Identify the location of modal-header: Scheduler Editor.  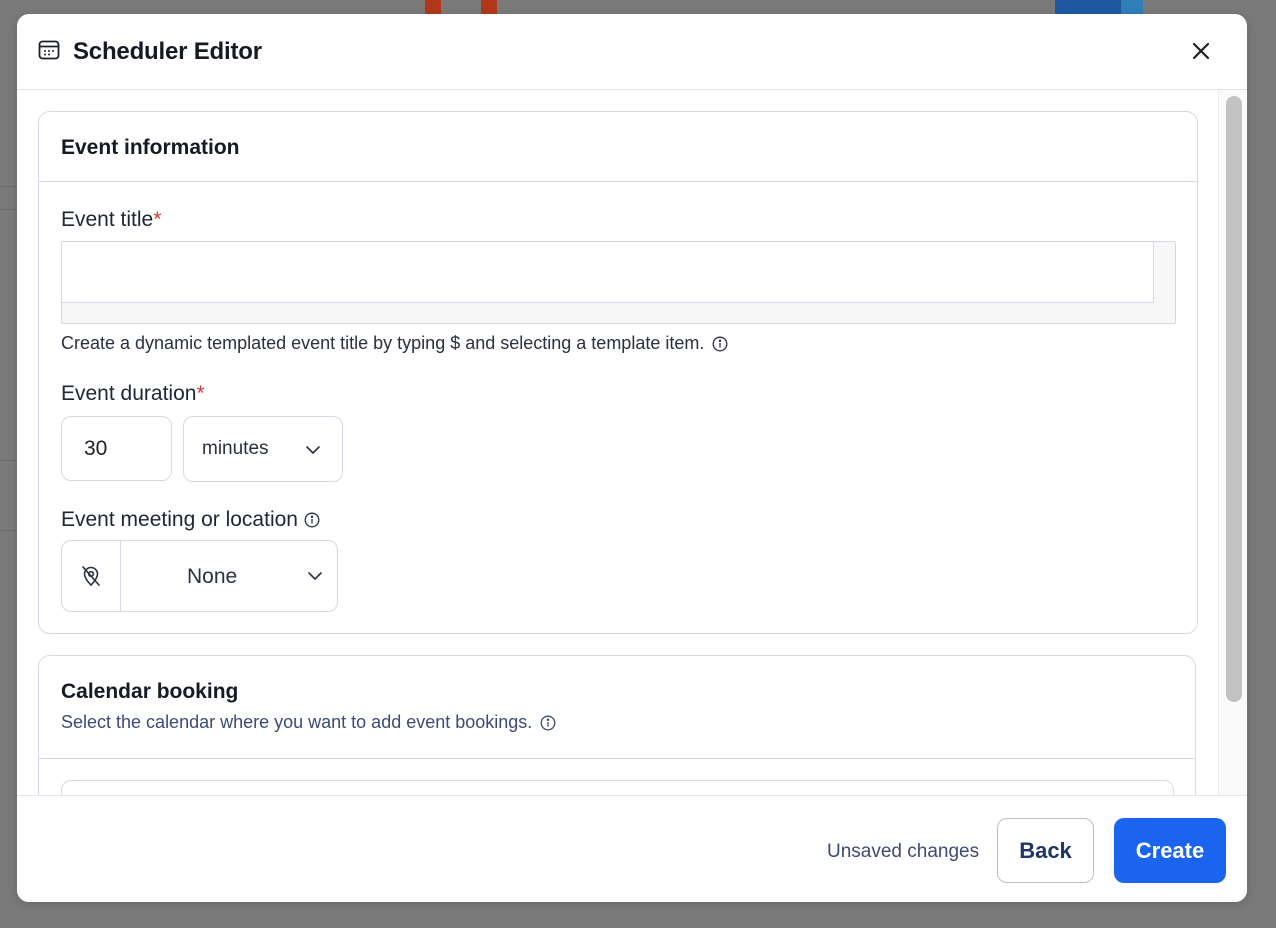
(632, 52).